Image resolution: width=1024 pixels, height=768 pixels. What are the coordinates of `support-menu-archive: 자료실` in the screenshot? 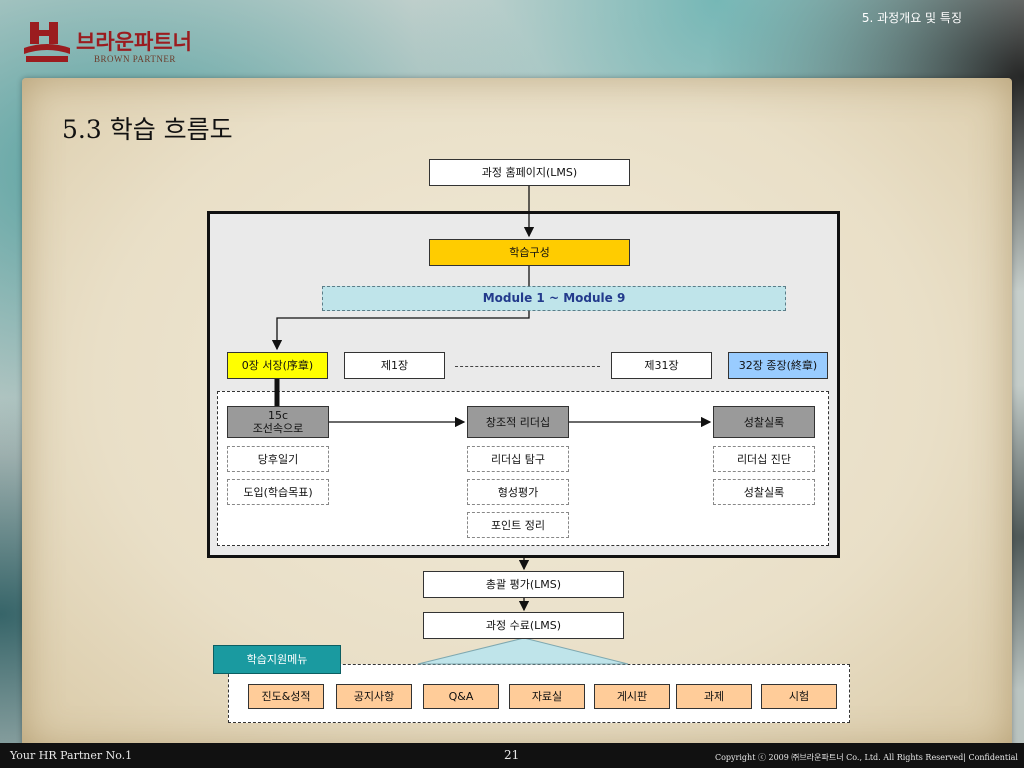 It's located at (547, 696).